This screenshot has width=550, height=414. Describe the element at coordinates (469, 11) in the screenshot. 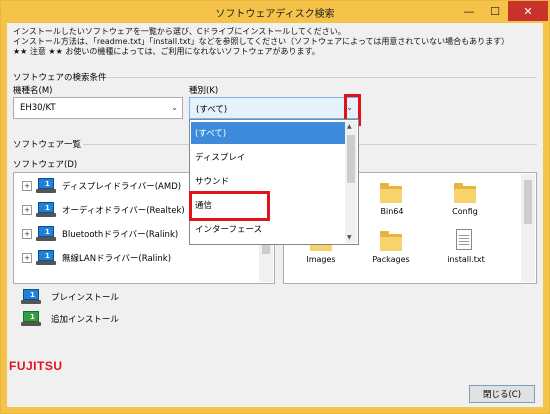

I see `minimize-button: —` at that location.